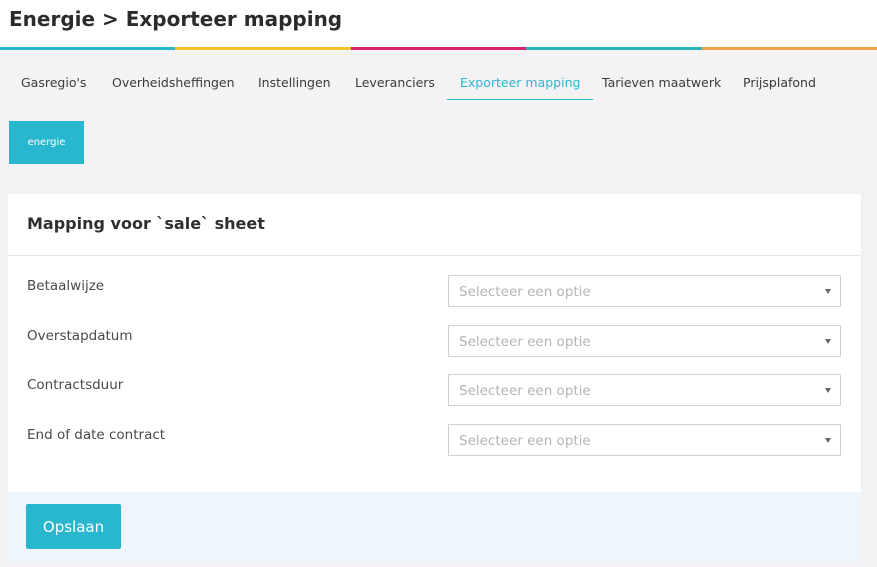  Describe the element at coordinates (644, 440) in the screenshot. I see `end-of-date-contract-select: Selecteer een optie` at that location.